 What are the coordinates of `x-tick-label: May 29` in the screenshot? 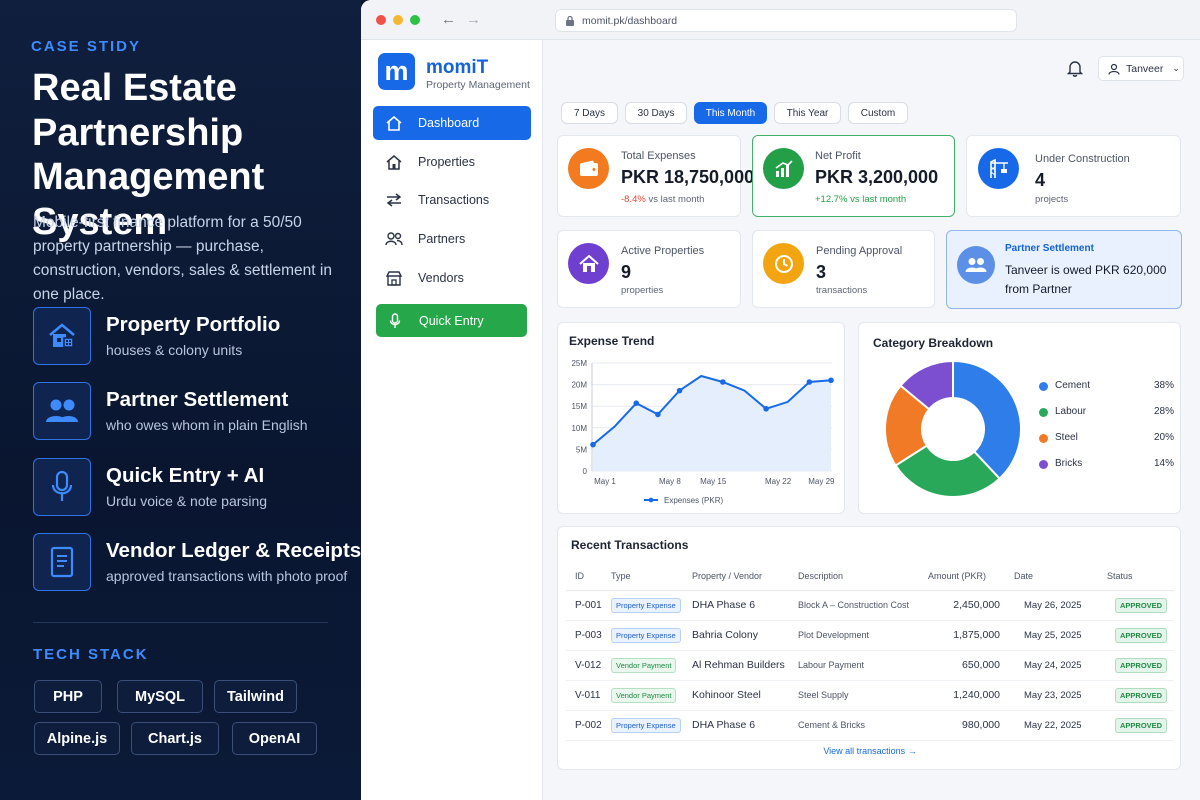 It's located at (821, 481).